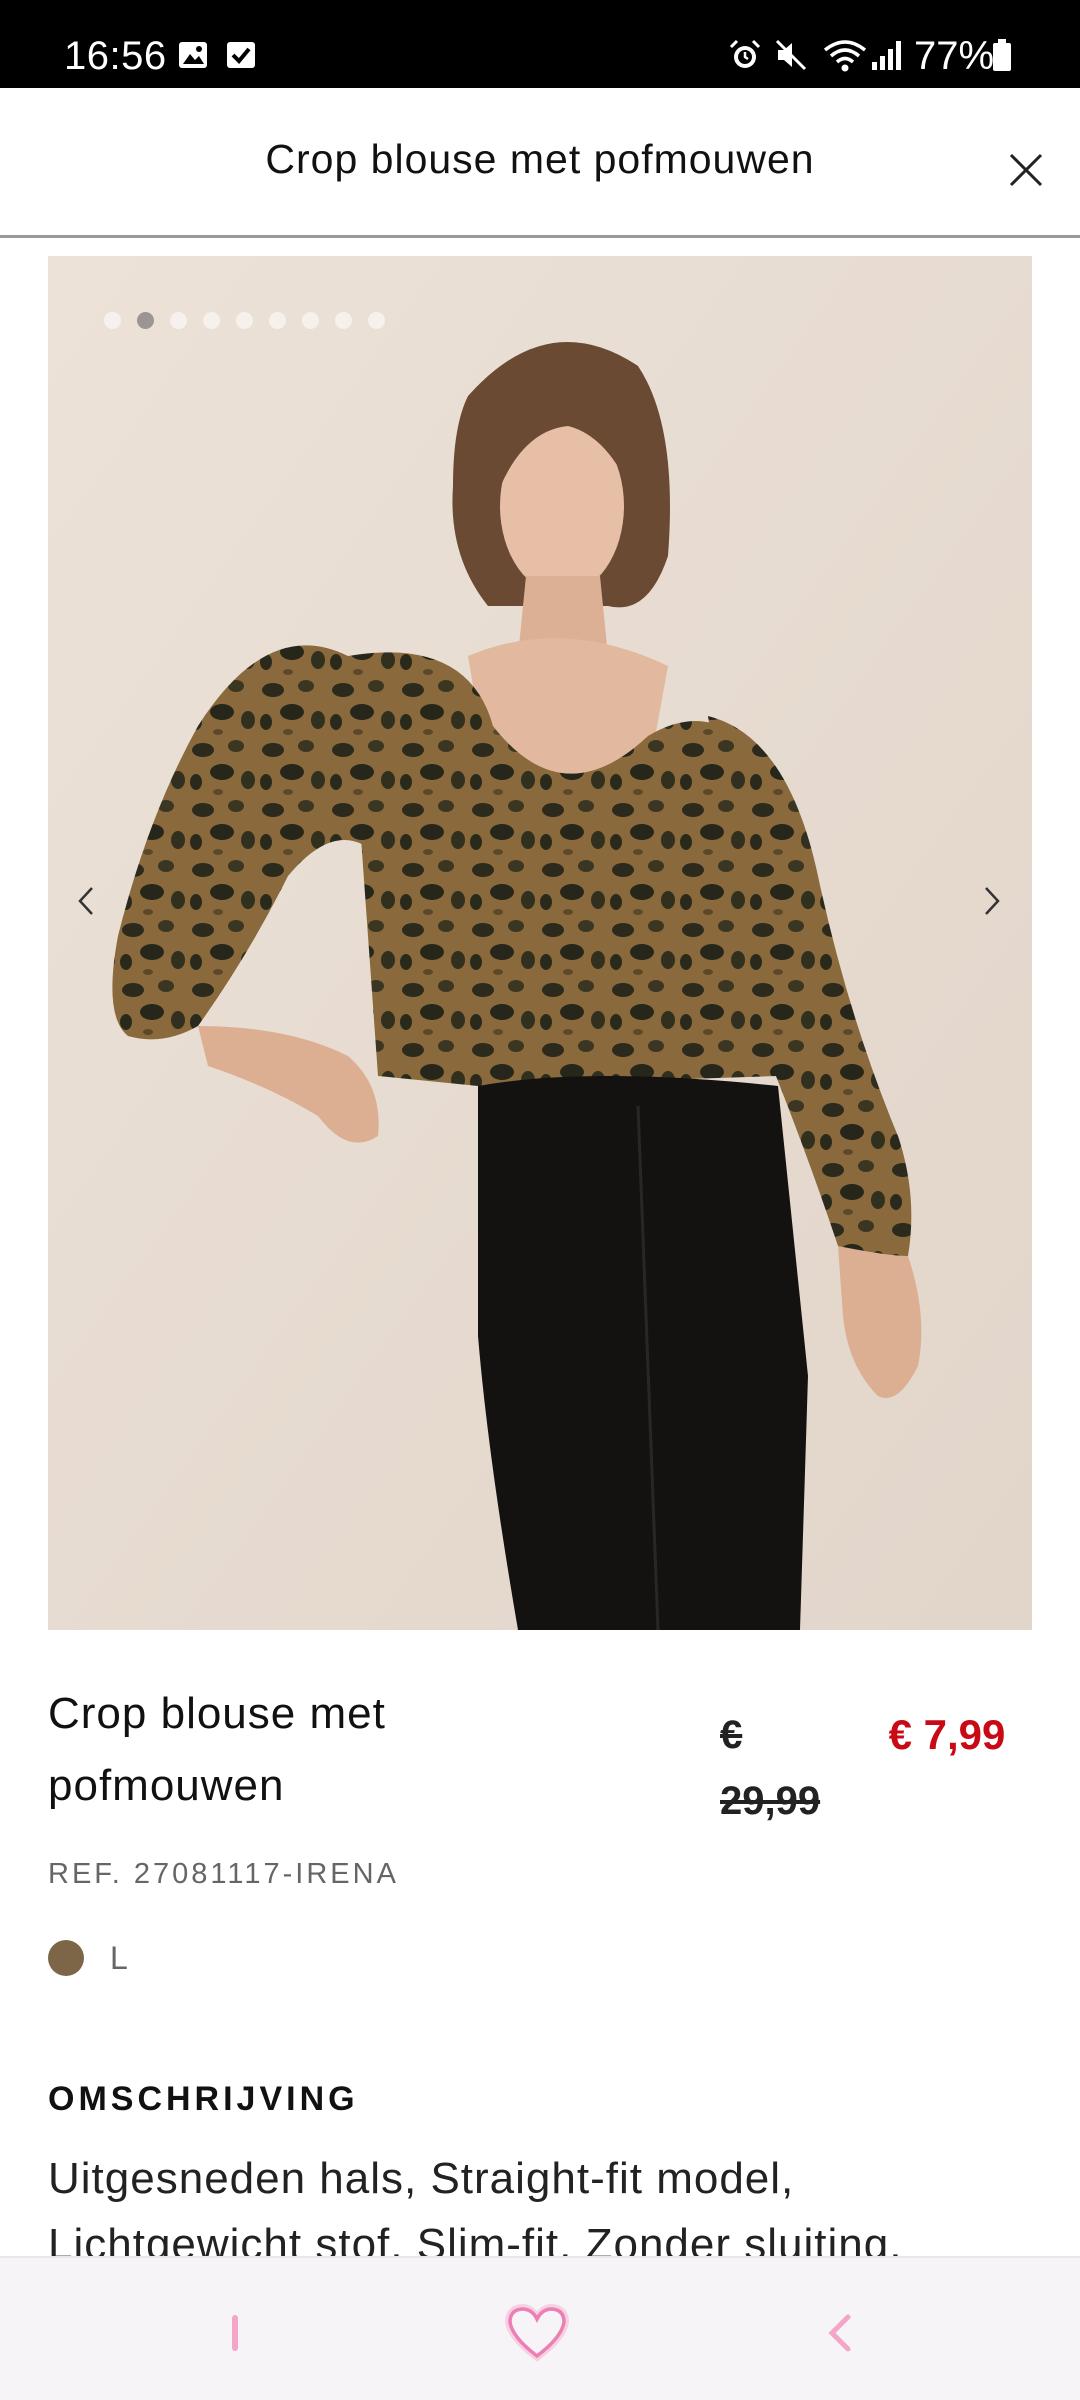 The width and height of the screenshot is (1080, 2400). Describe the element at coordinates (745, 55) in the screenshot. I see `alarm-icon` at that location.